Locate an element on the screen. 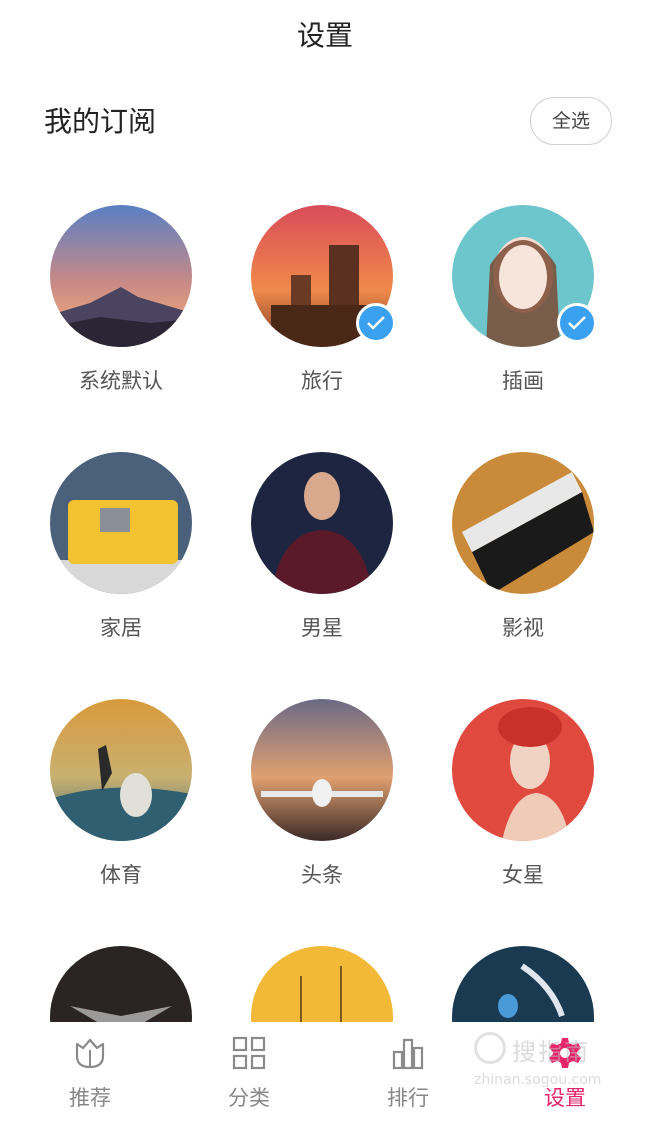 This screenshot has width=650, height=1121. subscription-item-sports: 体育 is located at coordinates (121, 809).